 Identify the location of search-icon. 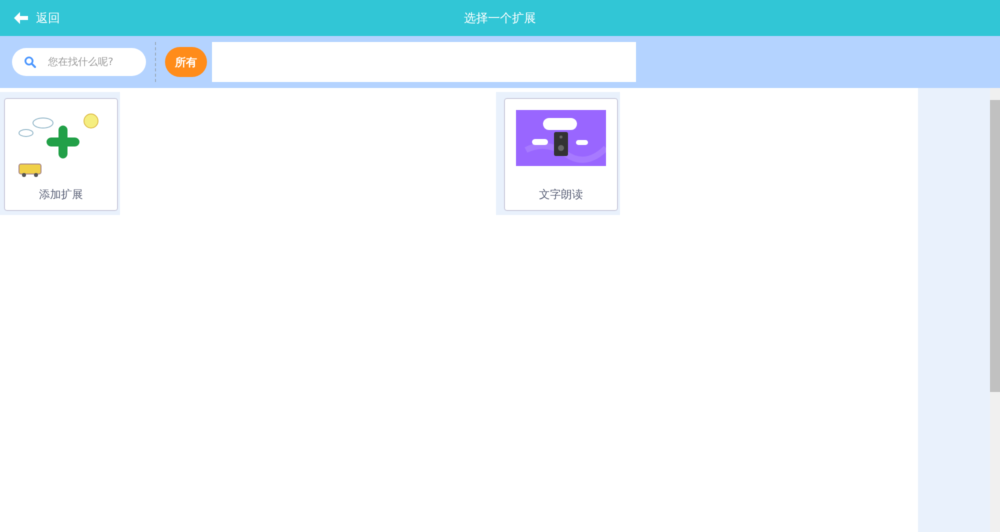
(30, 62).